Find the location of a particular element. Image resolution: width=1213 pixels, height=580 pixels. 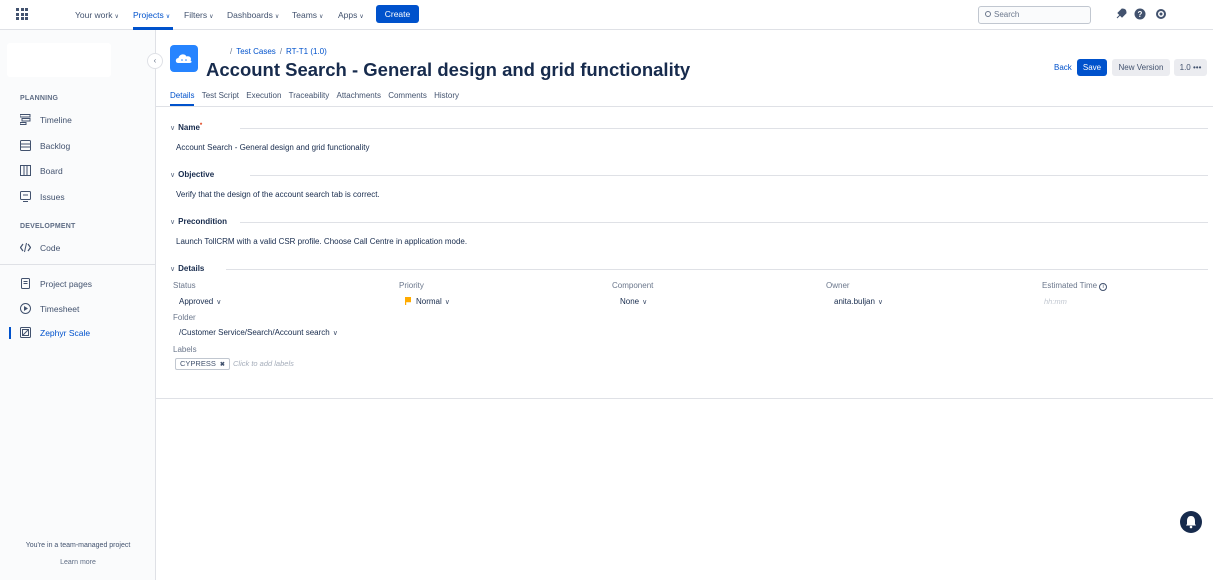

help-icon: ? is located at coordinates (1140, 14).